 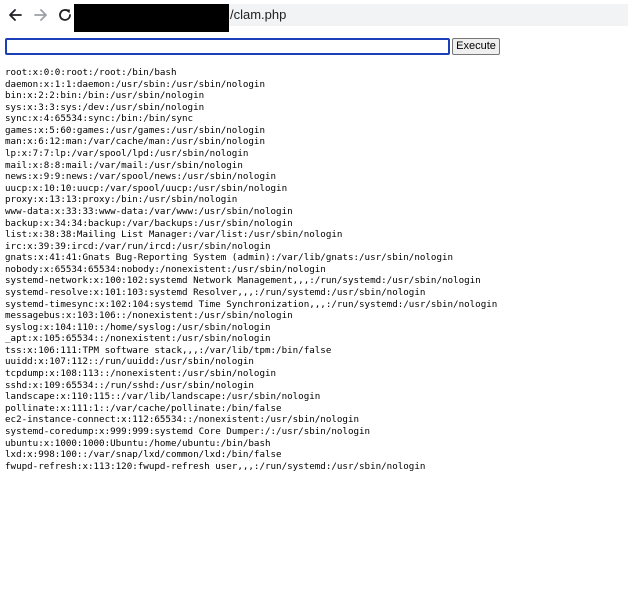 I want to click on back-button, so click(x=15, y=15).